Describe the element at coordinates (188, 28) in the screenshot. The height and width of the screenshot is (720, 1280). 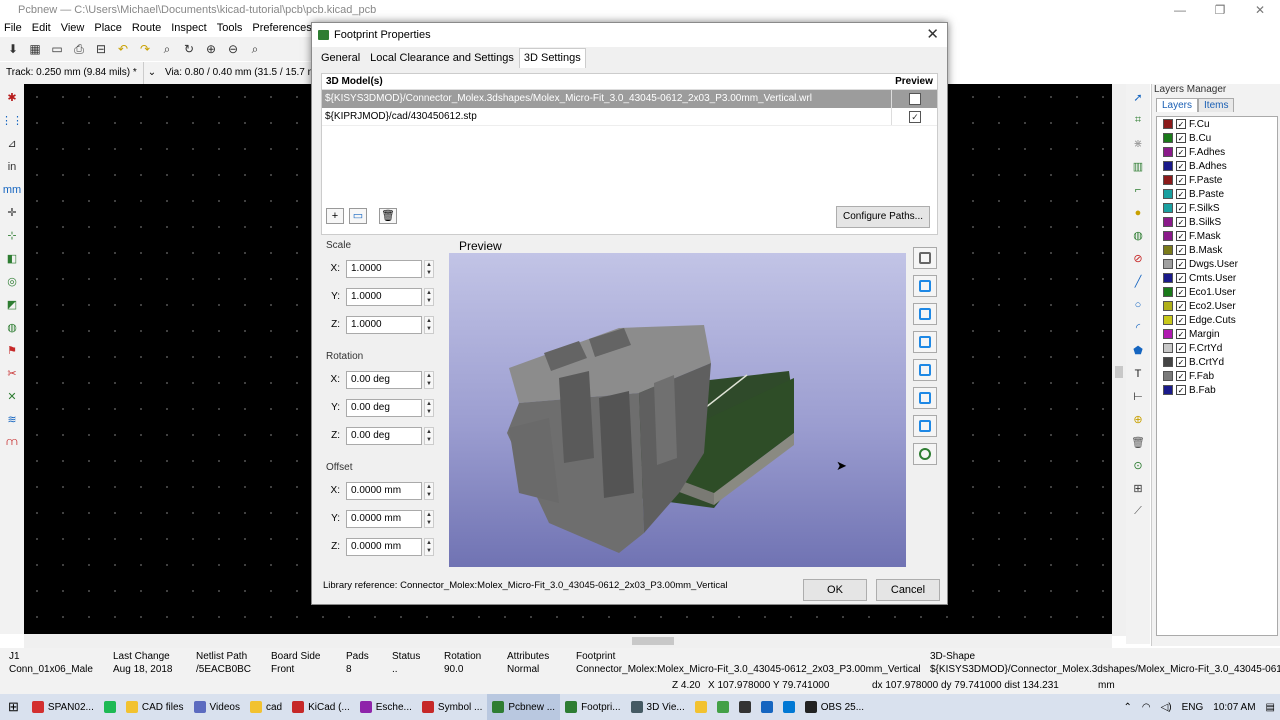
I see `menu-inspect: Inspect` at that location.